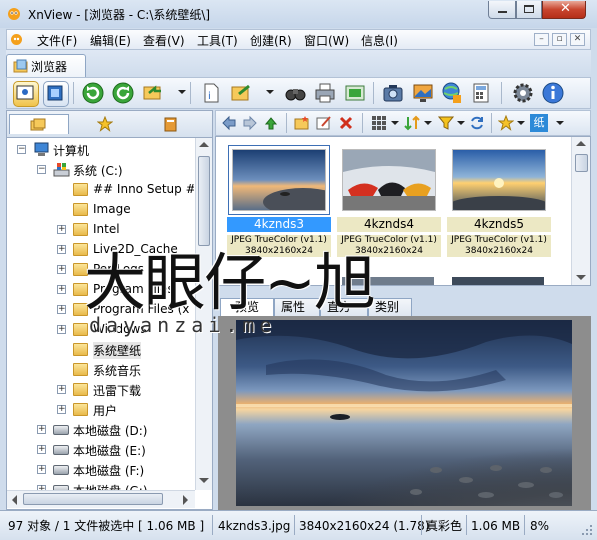 The image size is (597, 540). What do you see at coordinates (270, 92) in the screenshot?
I see `export-dropdown-icon` at bounding box center [270, 92].